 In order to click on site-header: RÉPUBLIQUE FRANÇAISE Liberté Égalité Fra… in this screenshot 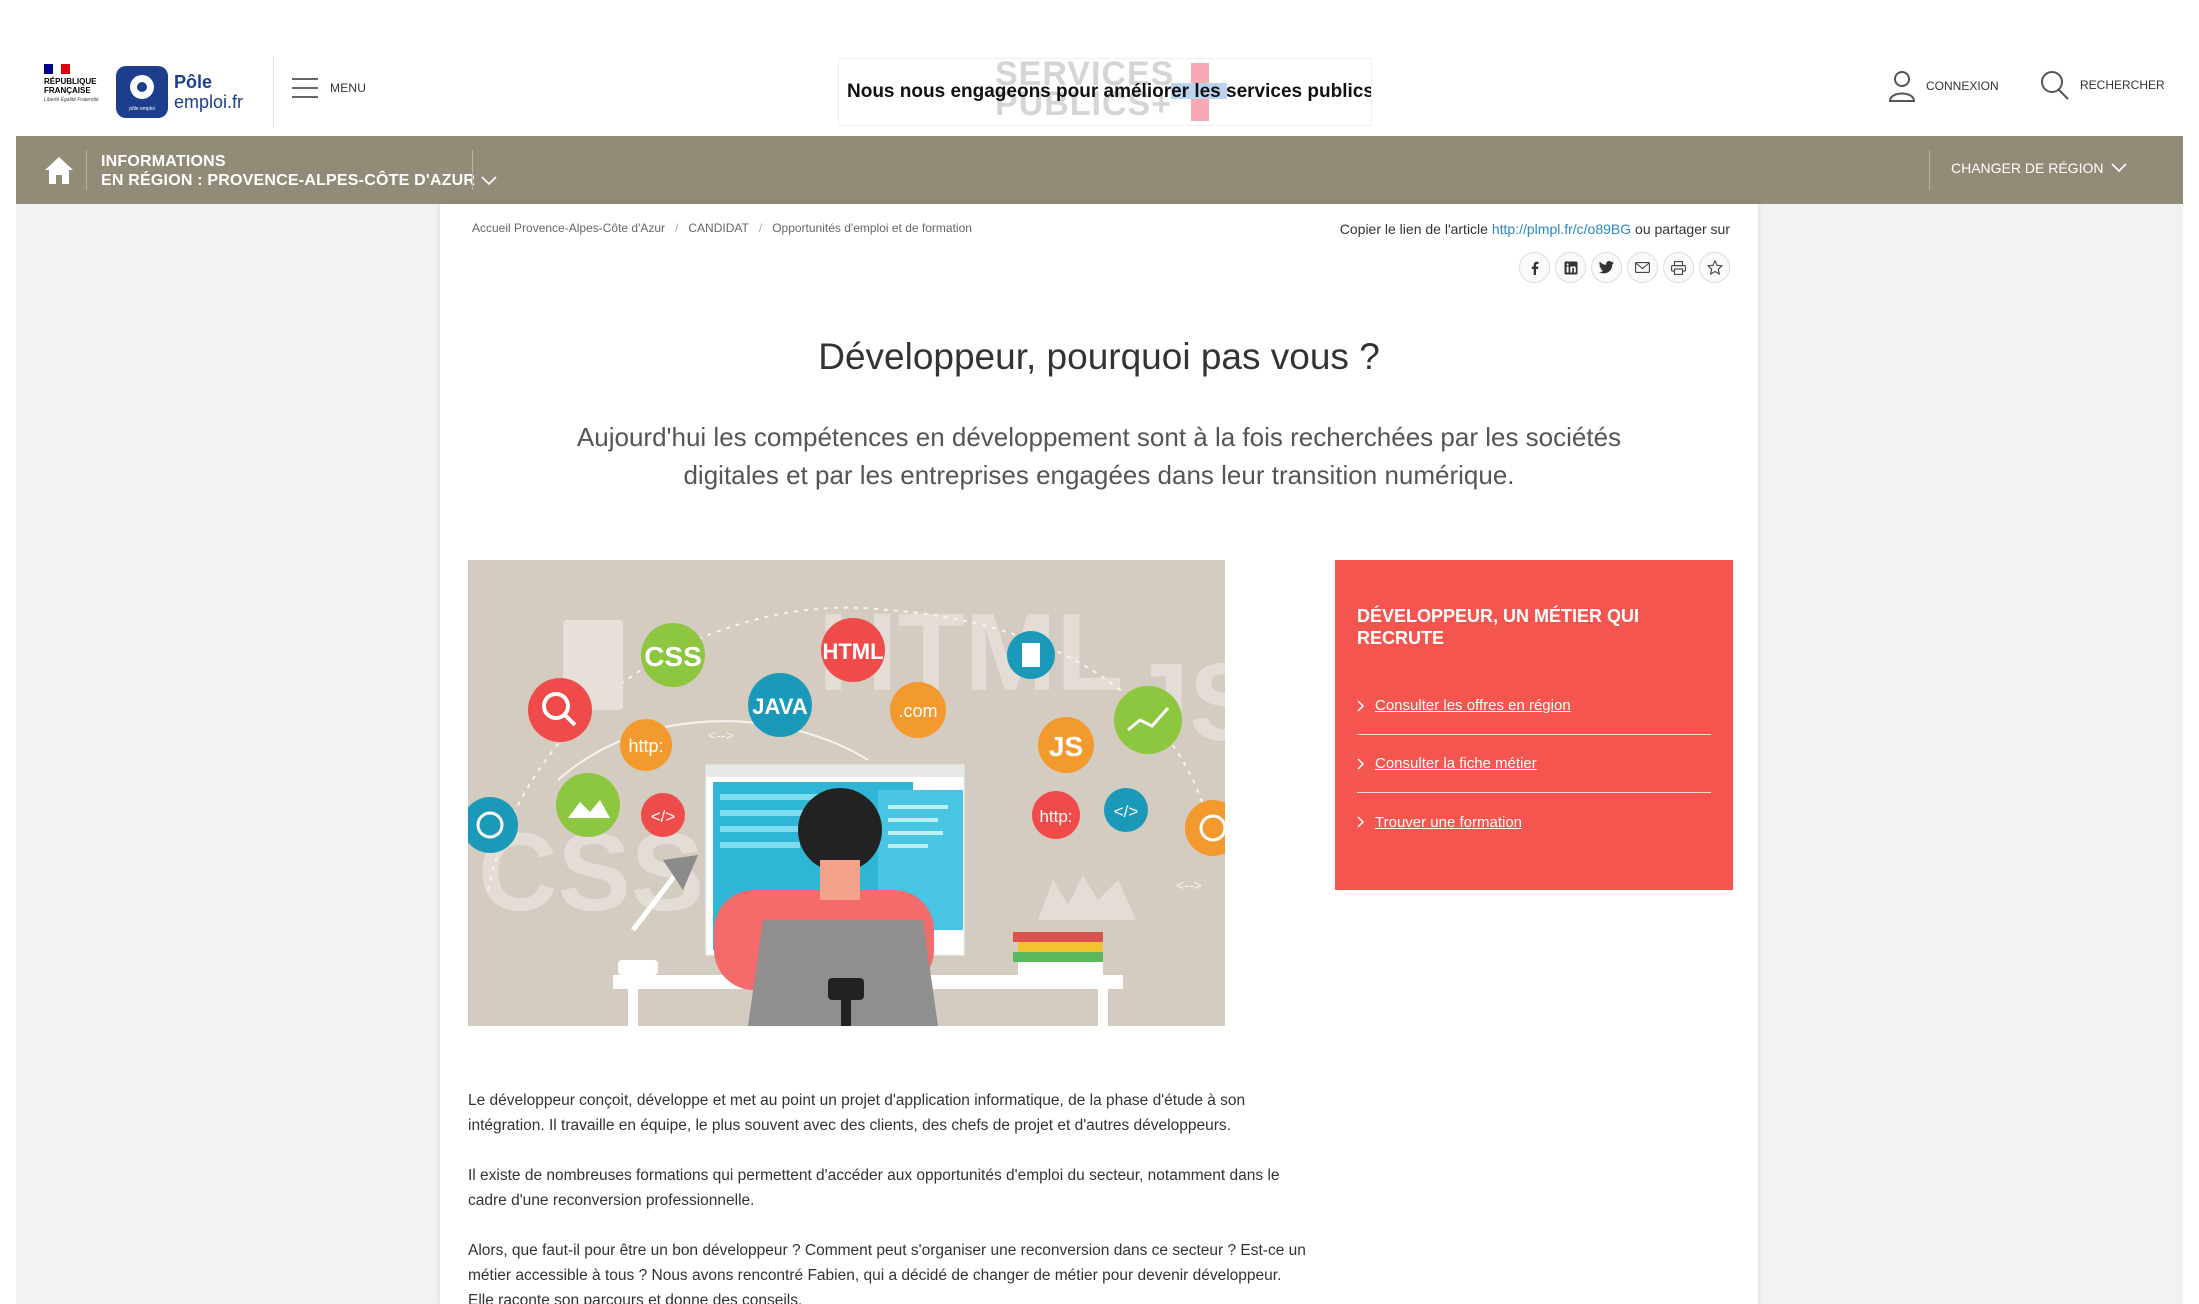, I will do `click(1099, 92)`.